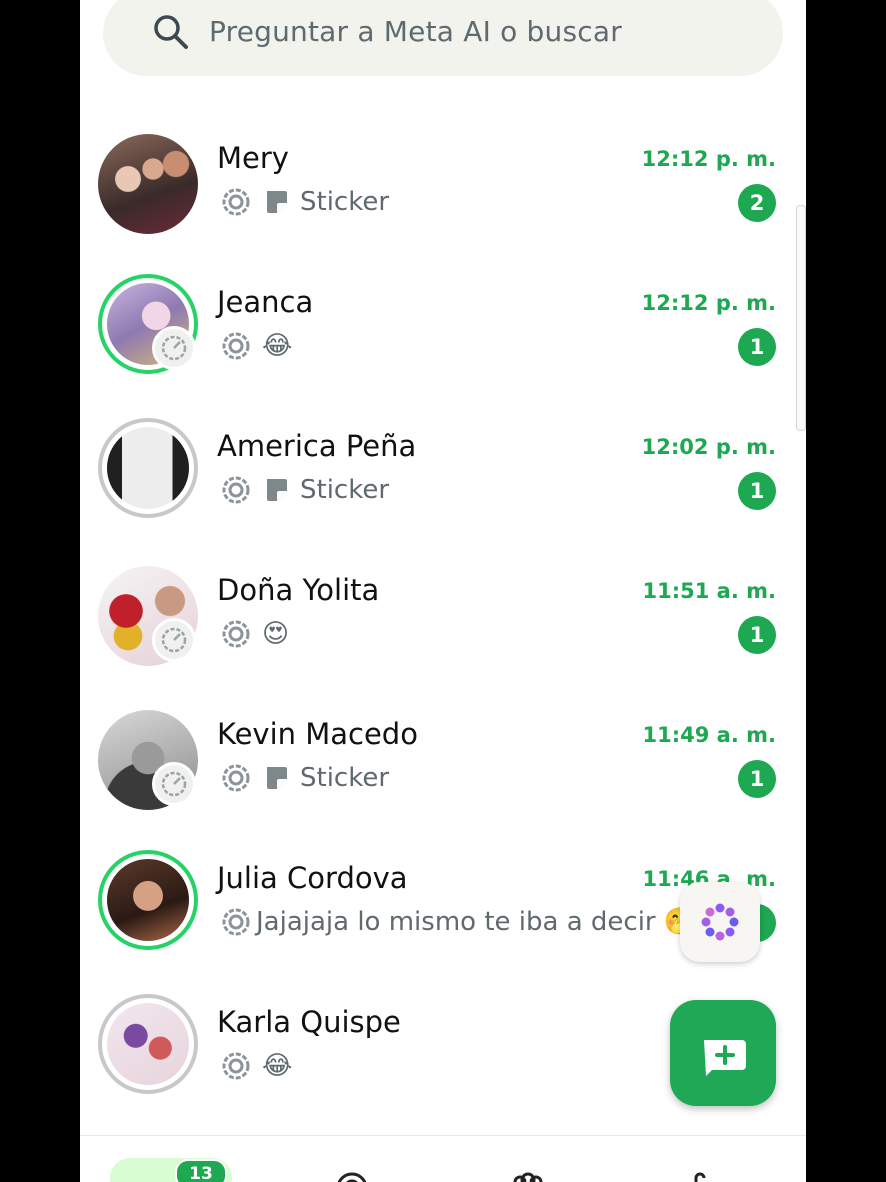  I want to click on chat-row-kevin-macedo: Kevin Macedo 11:49 a. m. Sticker 1, so click(443, 768).